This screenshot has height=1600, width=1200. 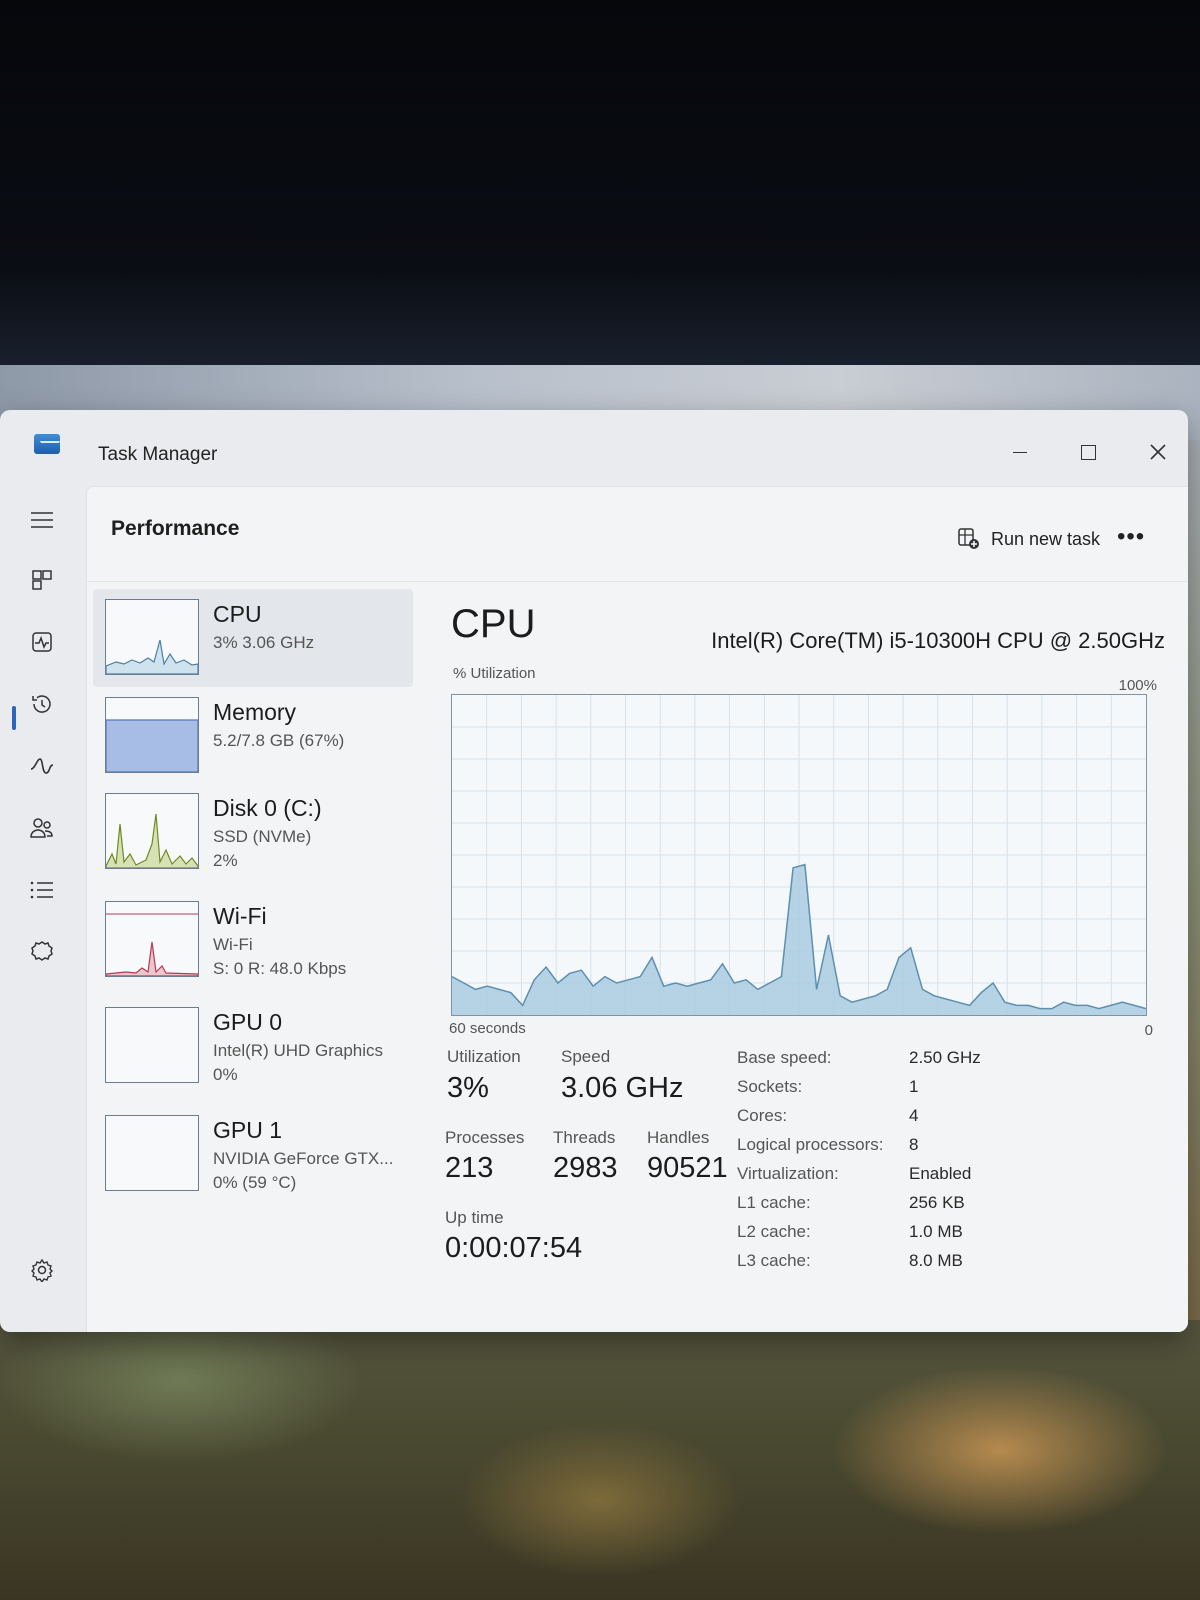 I want to click on spec-key: L2 cache:, so click(x=774, y=1231).